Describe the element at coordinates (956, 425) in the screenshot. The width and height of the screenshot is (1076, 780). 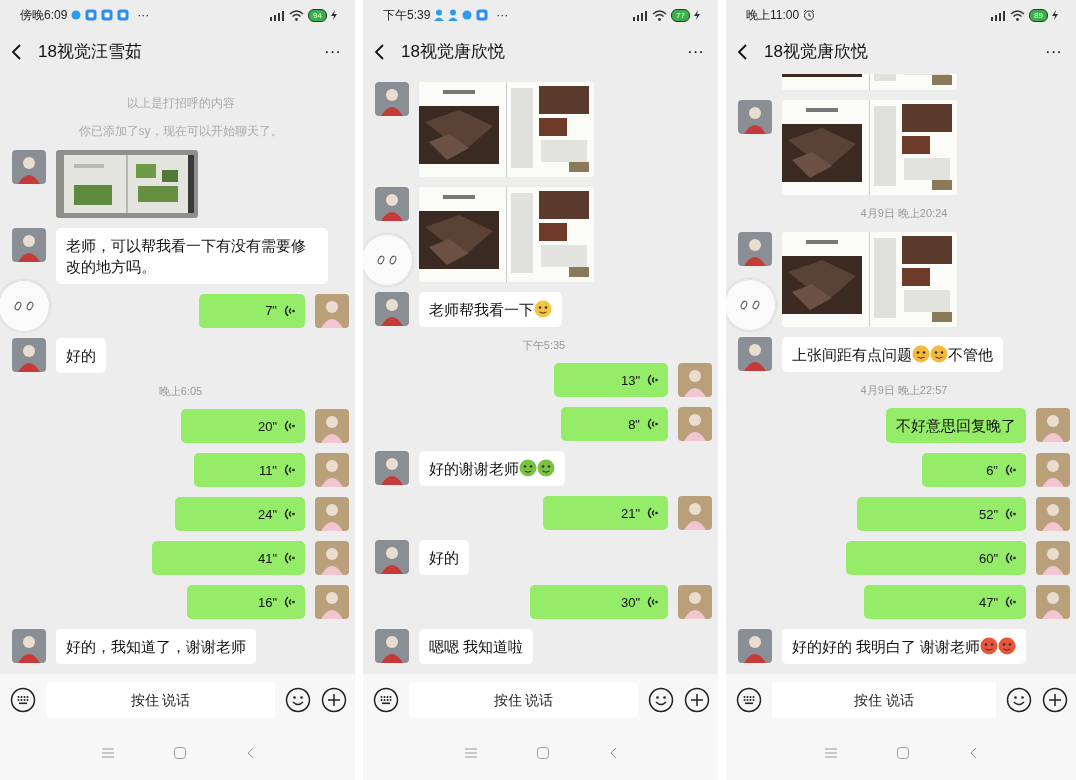
I see `message-bubble: 不好意思回复晚了` at that location.